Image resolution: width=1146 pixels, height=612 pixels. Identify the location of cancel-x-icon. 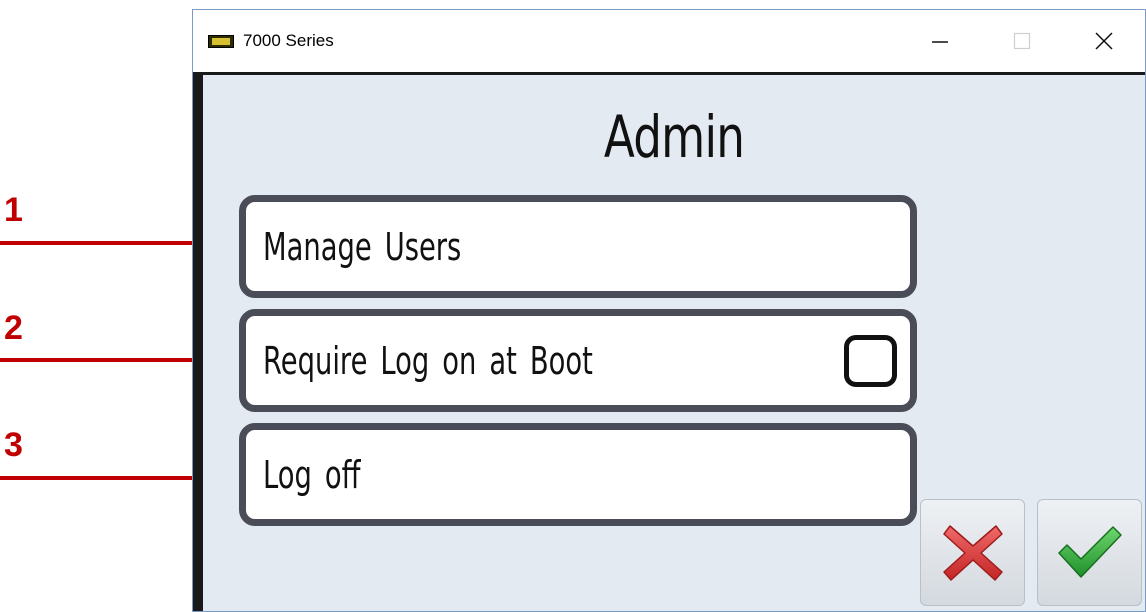
(972, 552).